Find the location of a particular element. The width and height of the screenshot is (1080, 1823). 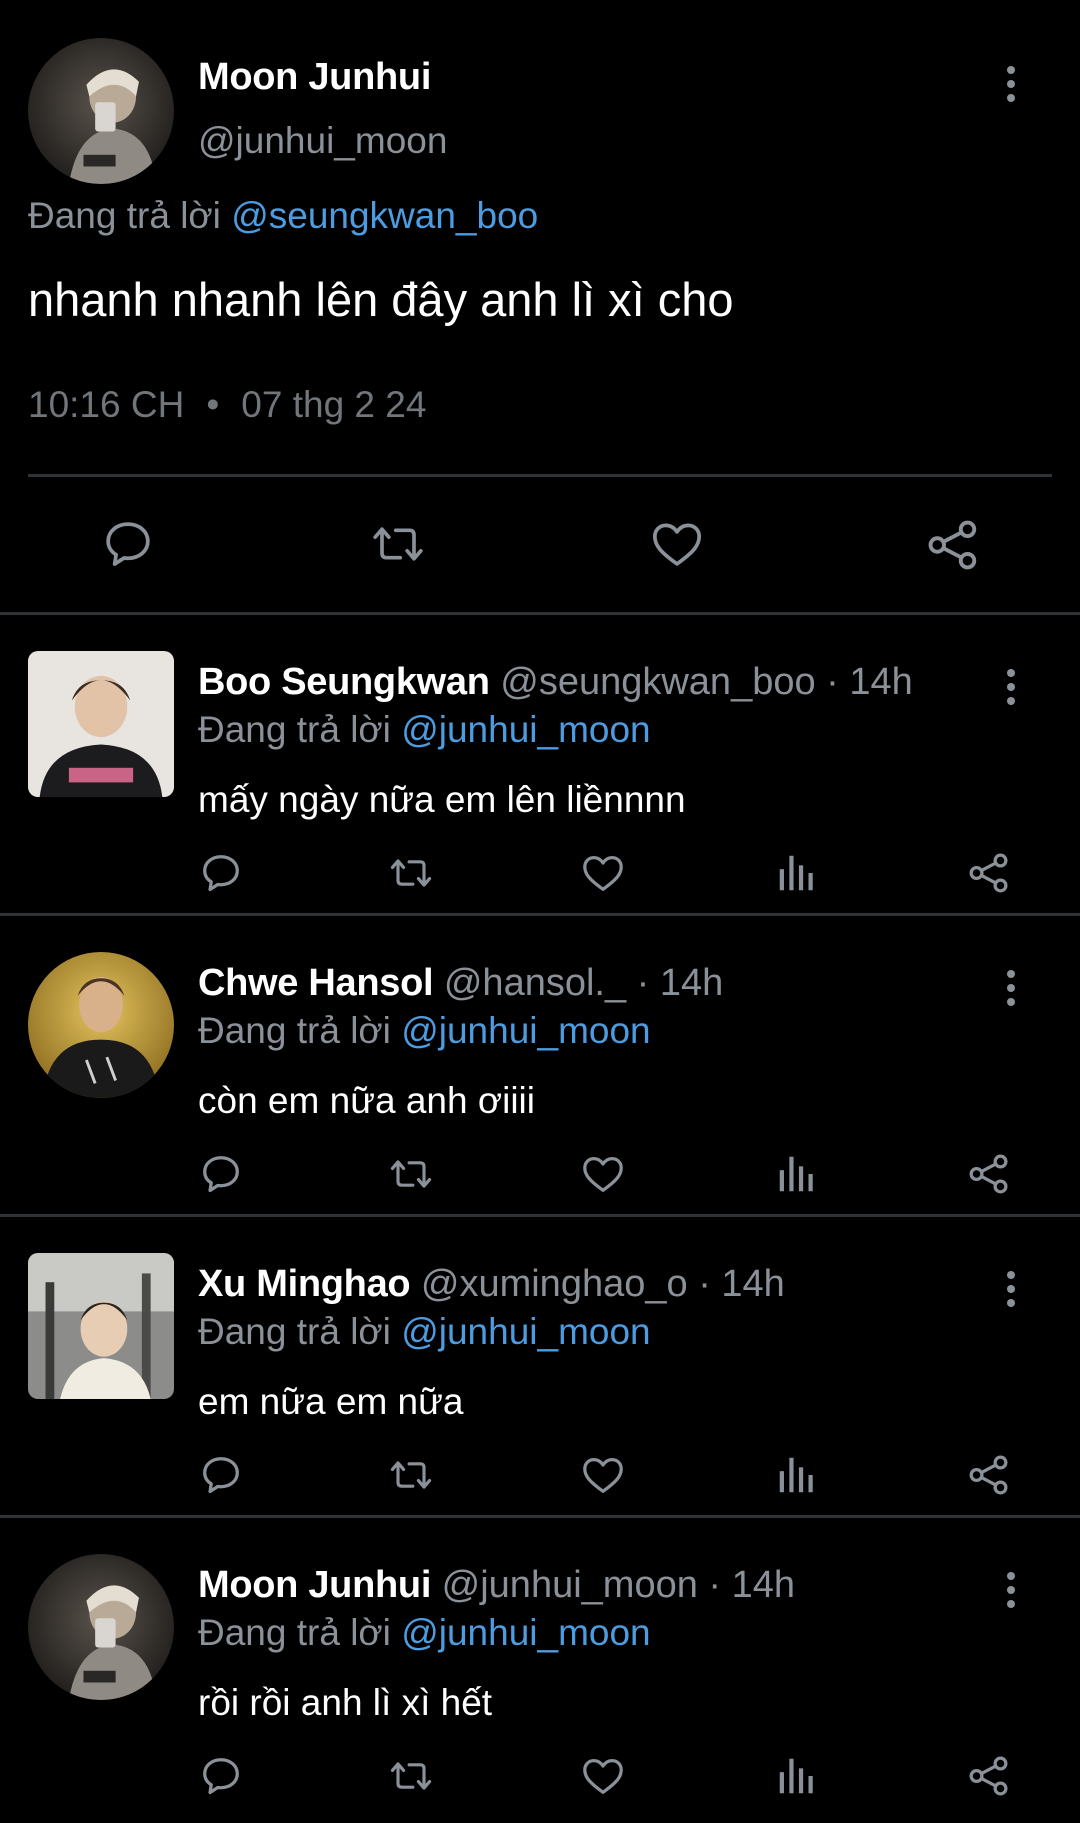

reply-header: Xu Minghao @xuminghao_o · 14h is located at coordinates (491, 1284).